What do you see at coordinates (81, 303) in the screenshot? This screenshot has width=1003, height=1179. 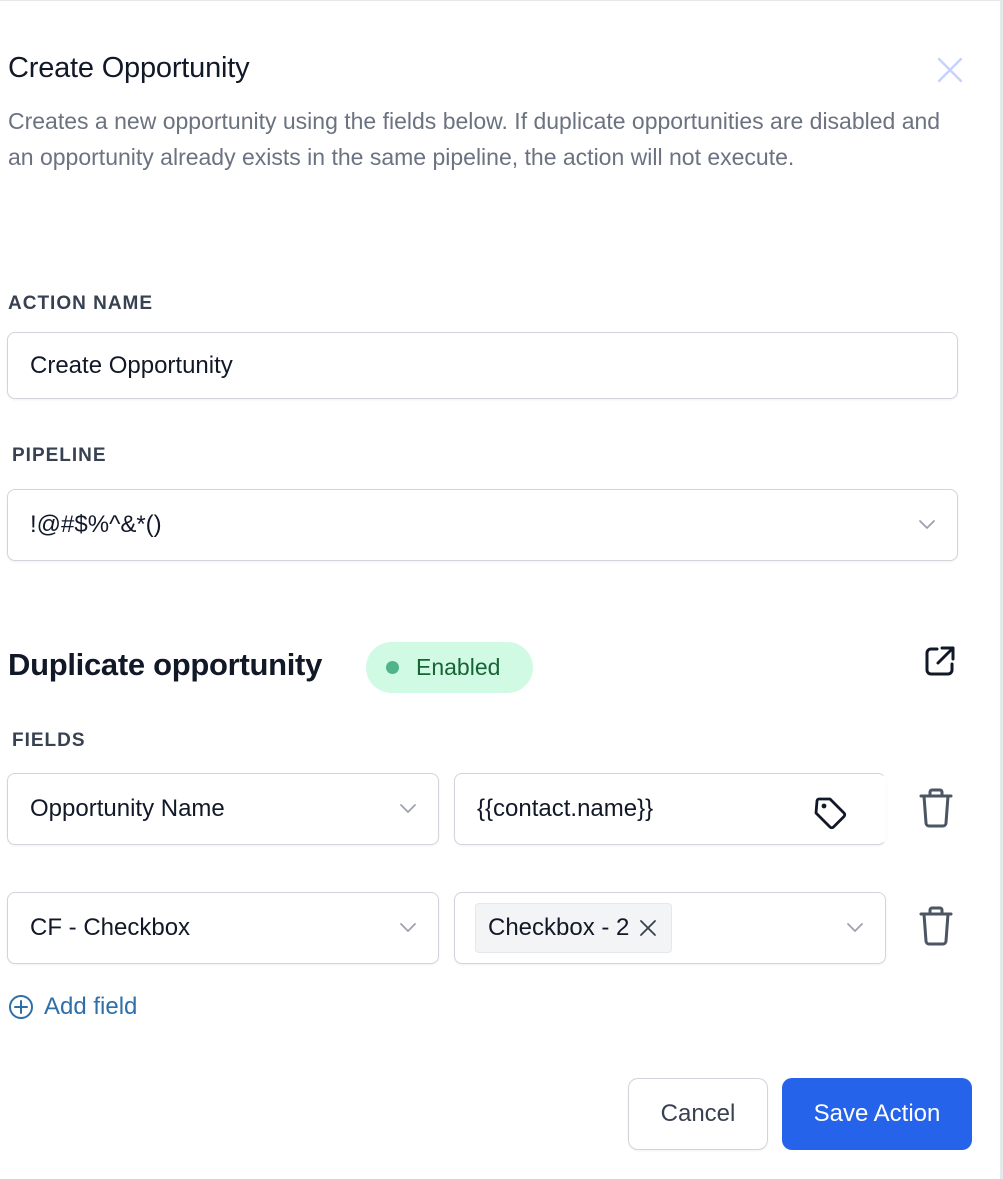 I see `action-name-label: ACTION NAME` at bounding box center [81, 303].